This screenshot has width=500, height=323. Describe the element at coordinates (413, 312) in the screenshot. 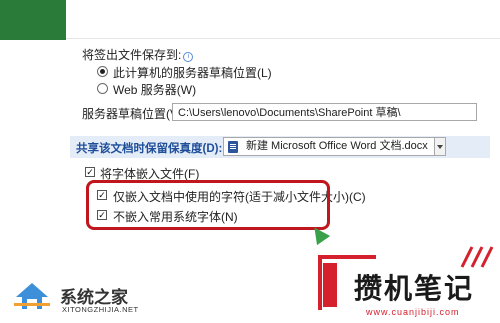

I see `cuanjibiji-logo-url: www.cuanjibiji.com` at that location.